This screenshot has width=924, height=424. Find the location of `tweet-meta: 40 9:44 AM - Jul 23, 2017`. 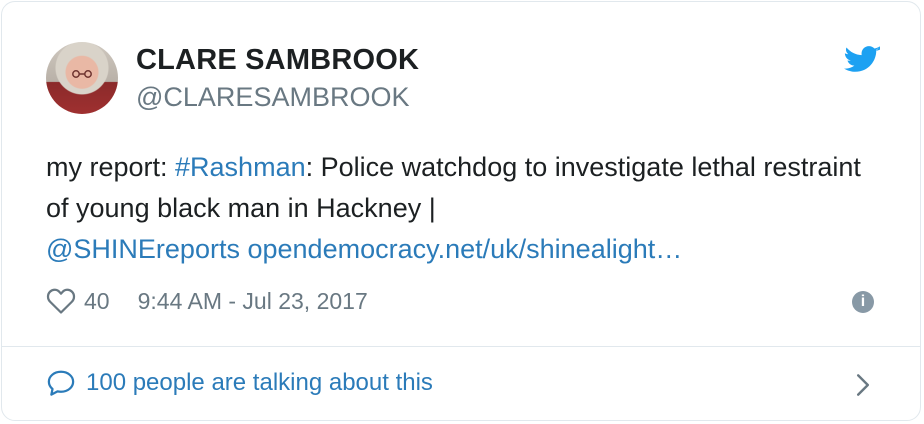

tweet-meta: 40 9:44 AM - Jul 23, 2017 is located at coordinates (207, 301).